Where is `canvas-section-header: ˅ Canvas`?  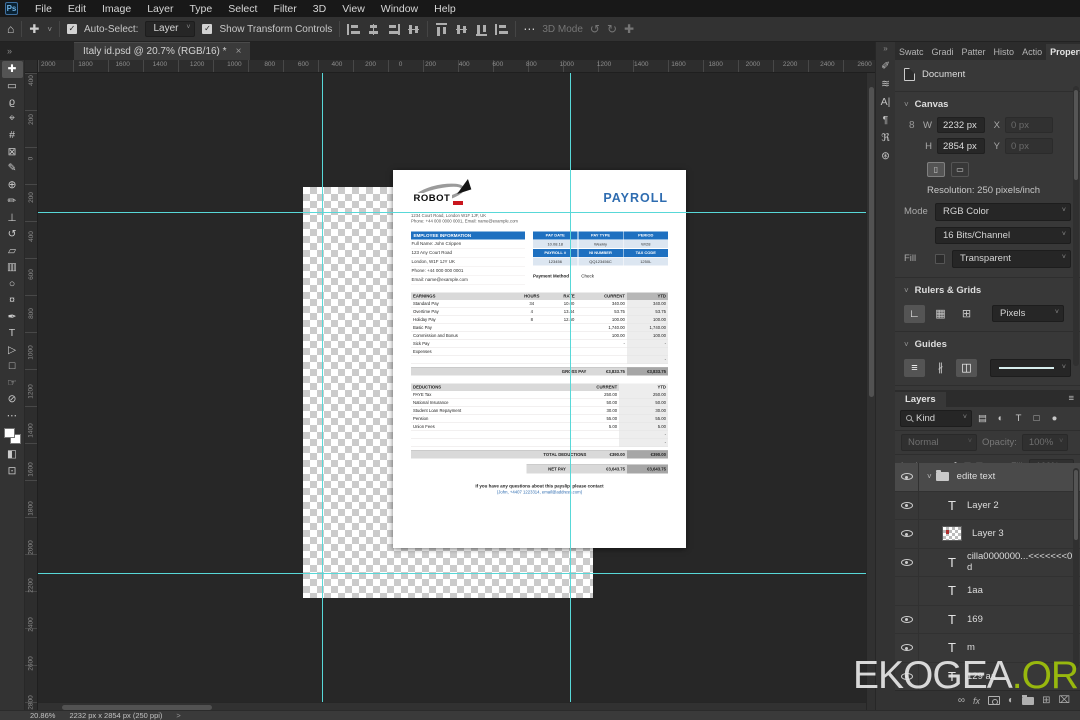 canvas-section-header: ˅ Canvas is located at coordinates (987, 104).